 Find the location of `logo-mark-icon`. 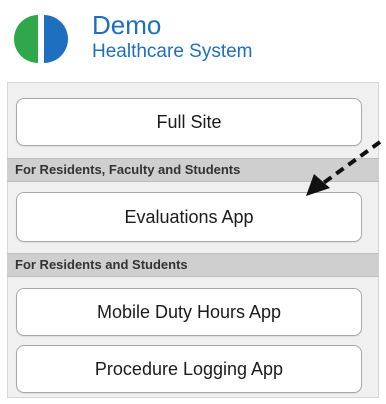

logo-mark-icon is located at coordinates (41, 39).